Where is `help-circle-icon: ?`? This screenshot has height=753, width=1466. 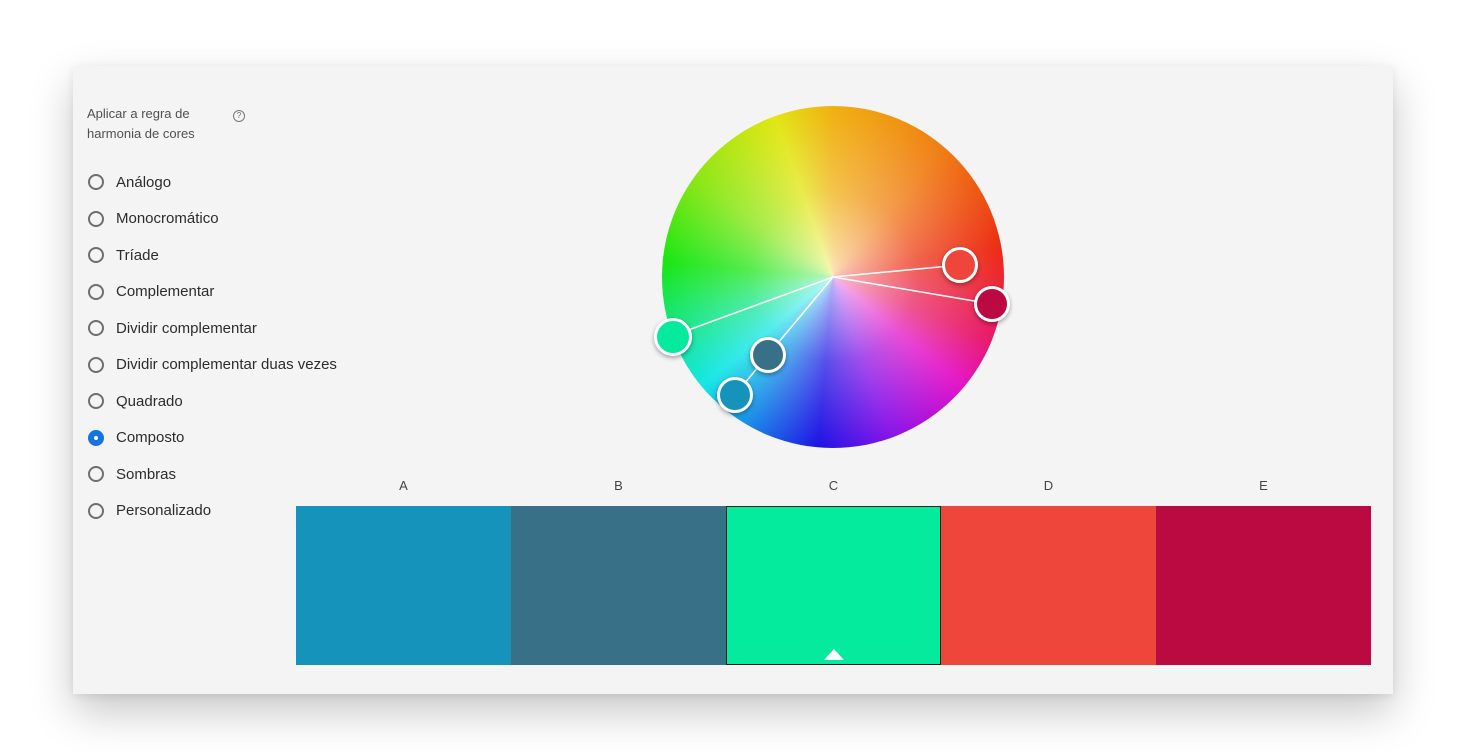 help-circle-icon: ? is located at coordinates (239, 116).